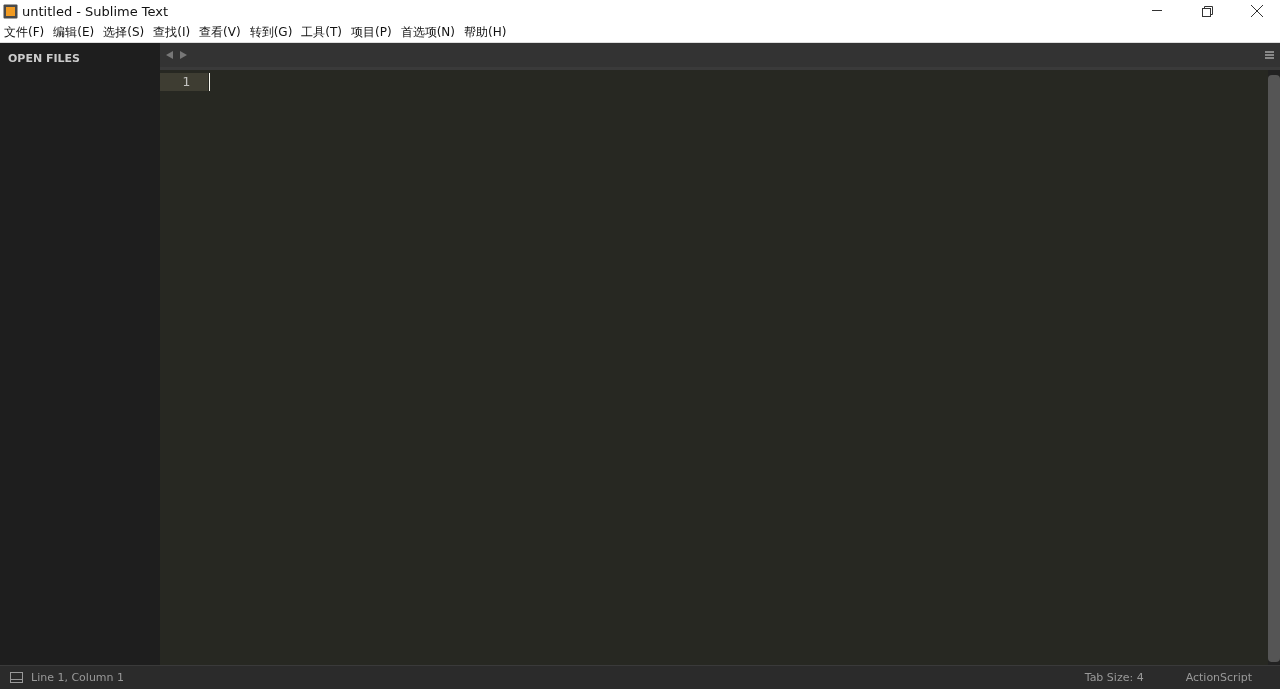 This screenshot has height=689, width=1280. What do you see at coordinates (427, 32) in the screenshot?
I see `menu-item: 首选项(N)` at bounding box center [427, 32].